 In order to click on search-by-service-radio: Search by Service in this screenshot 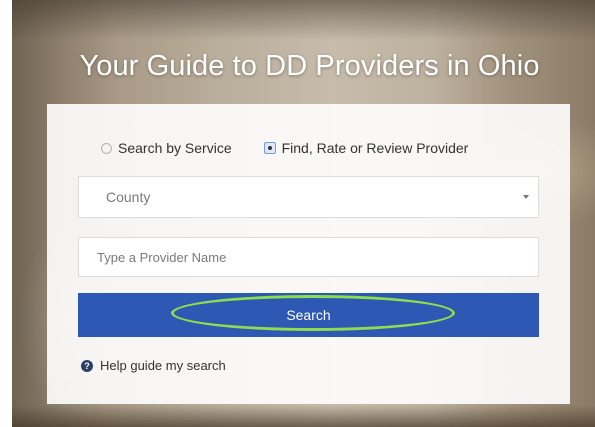, I will do `click(166, 148)`.